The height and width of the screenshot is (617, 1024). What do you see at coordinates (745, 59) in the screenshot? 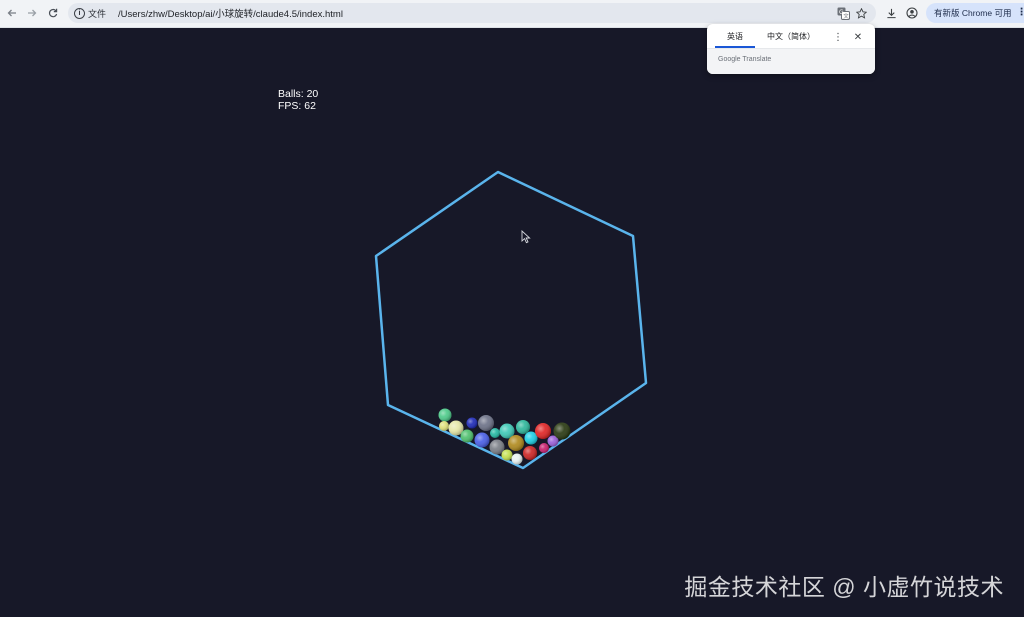
I see `google-translate-brand: Google Translate` at bounding box center [745, 59].